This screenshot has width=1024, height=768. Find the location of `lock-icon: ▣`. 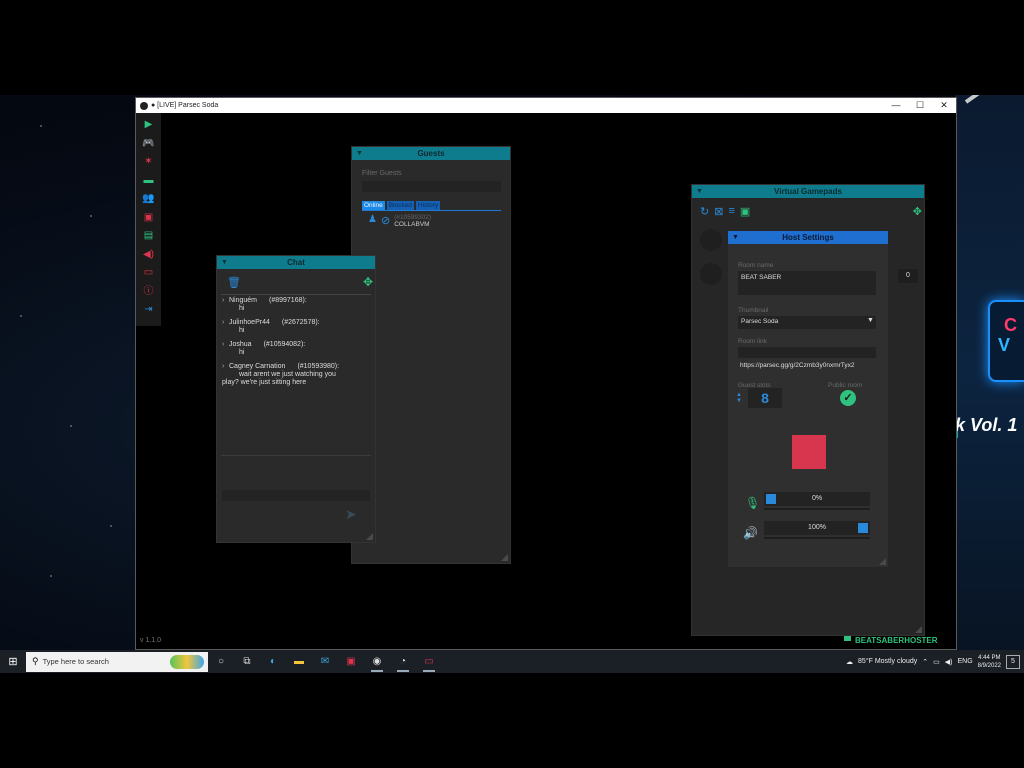

lock-icon: ▣ is located at coordinates (745, 211).